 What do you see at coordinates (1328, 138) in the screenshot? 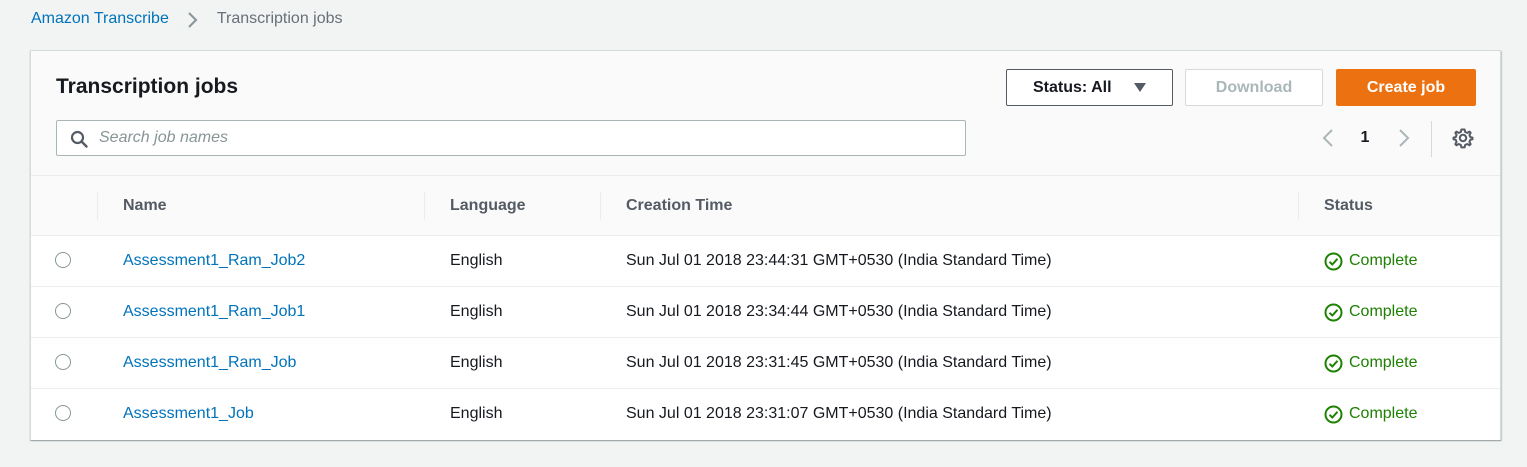
I see `chevron-left-icon` at bounding box center [1328, 138].